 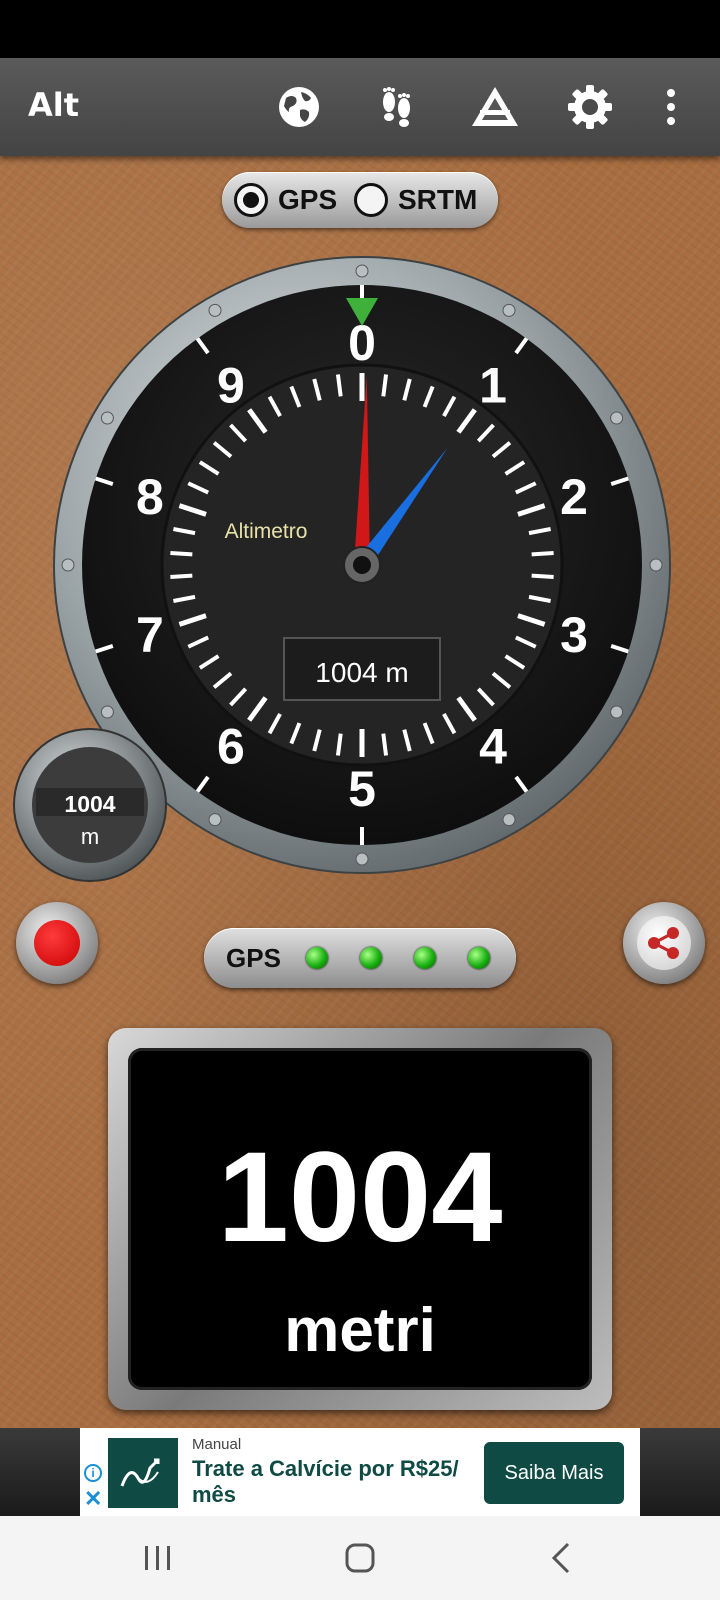 I want to click on mini-gauge-unit: m, so click(x=90, y=836).